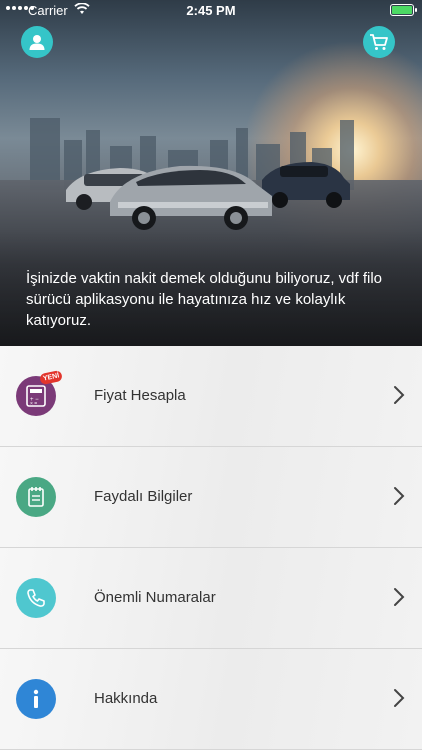  What do you see at coordinates (403, 10) in the screenshot?
I see `battery-icon` at bounding box center [403, 10].